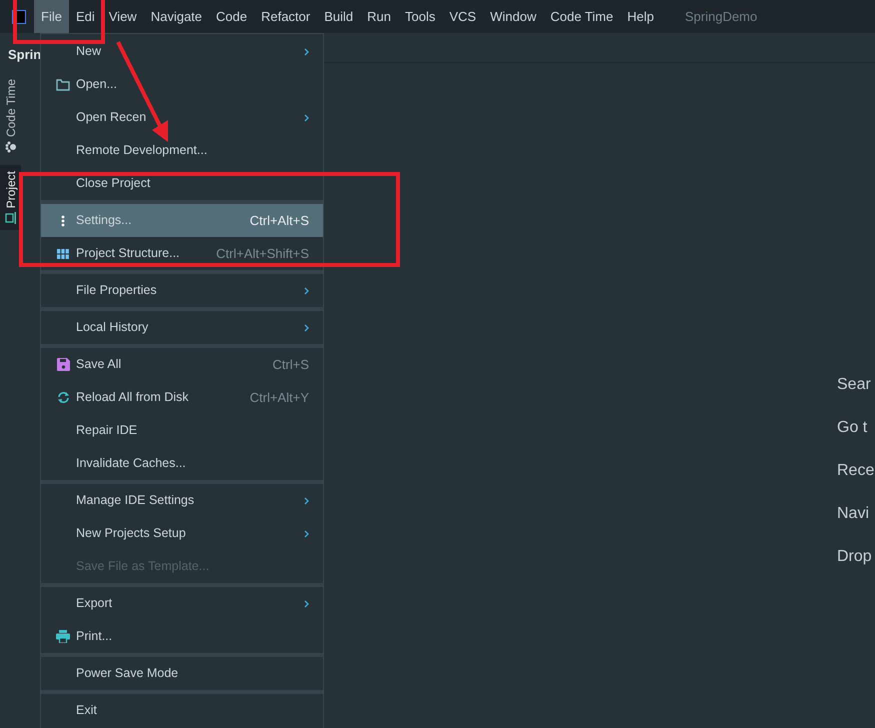 This screenshot has height=728, width=875. I want to click on menu-item: New, so click(182, 51).